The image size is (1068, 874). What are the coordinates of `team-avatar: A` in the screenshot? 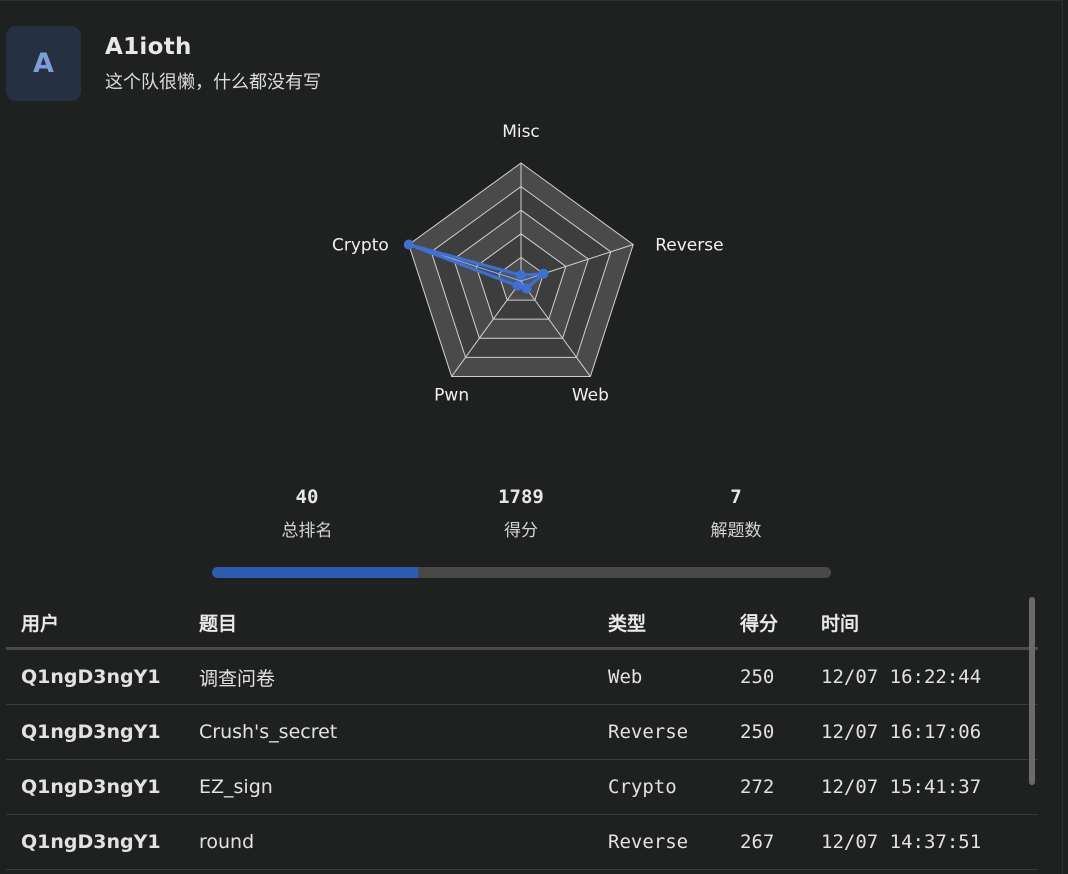 It's located at (43, 63).